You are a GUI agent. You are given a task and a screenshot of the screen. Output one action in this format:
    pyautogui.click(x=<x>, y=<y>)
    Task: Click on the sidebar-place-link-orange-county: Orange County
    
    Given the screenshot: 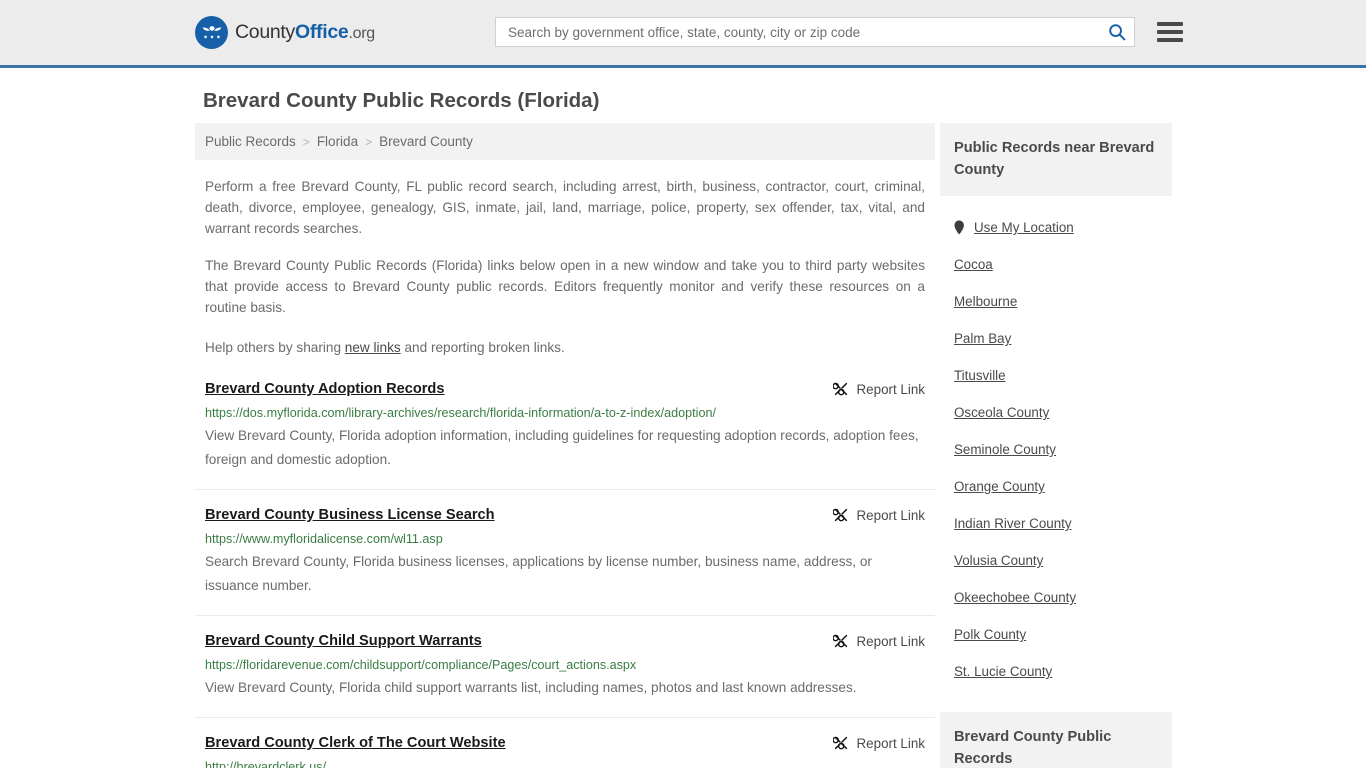 What is the action you would take?
    pyautogui.click(x=999, y=486)
    